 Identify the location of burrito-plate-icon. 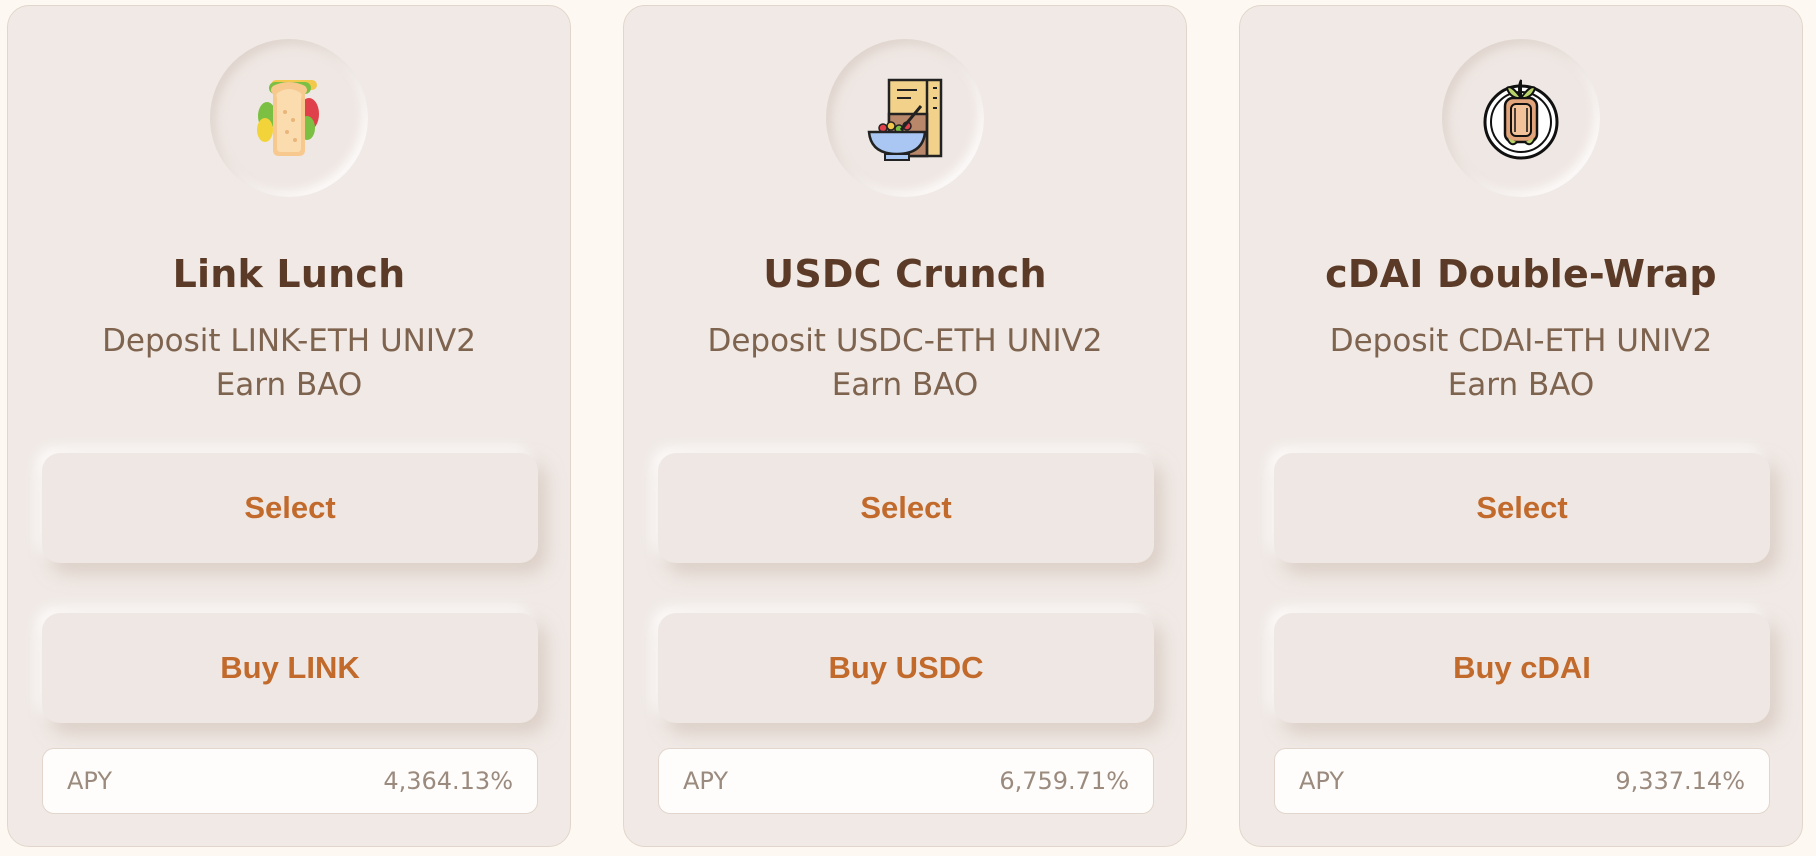
(1521, 118).